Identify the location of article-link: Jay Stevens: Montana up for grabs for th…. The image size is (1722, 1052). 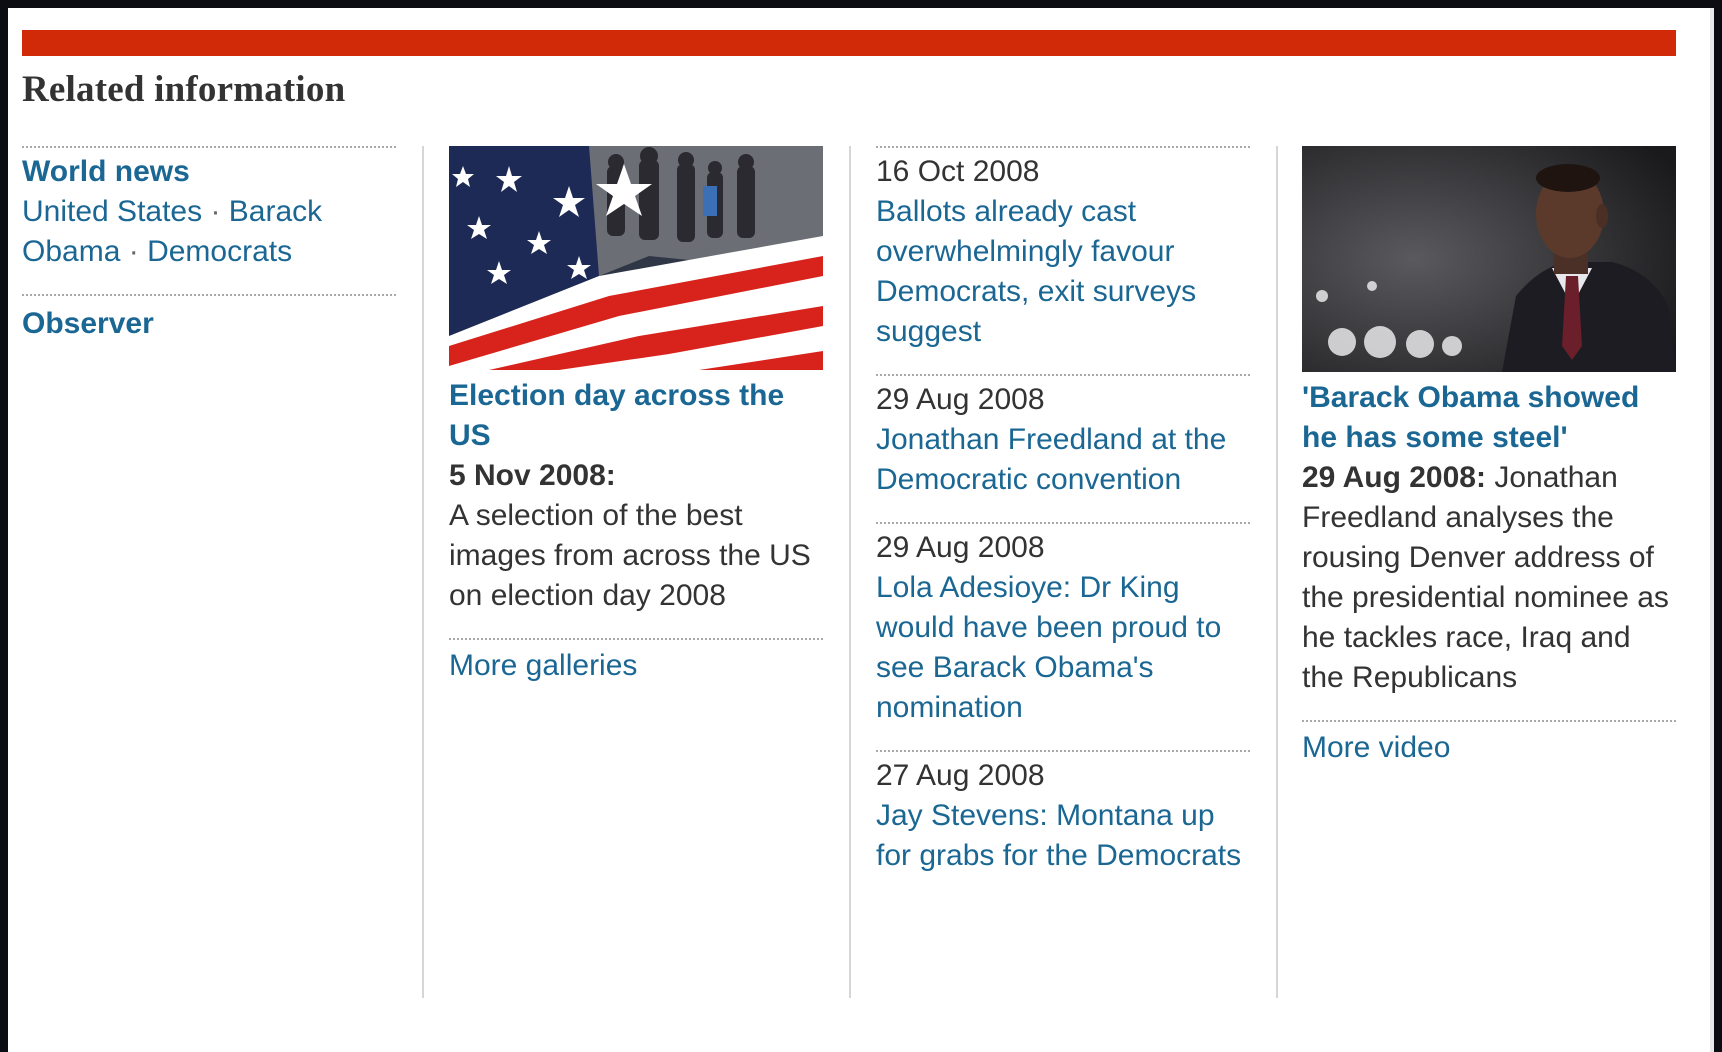
(1063, 836).